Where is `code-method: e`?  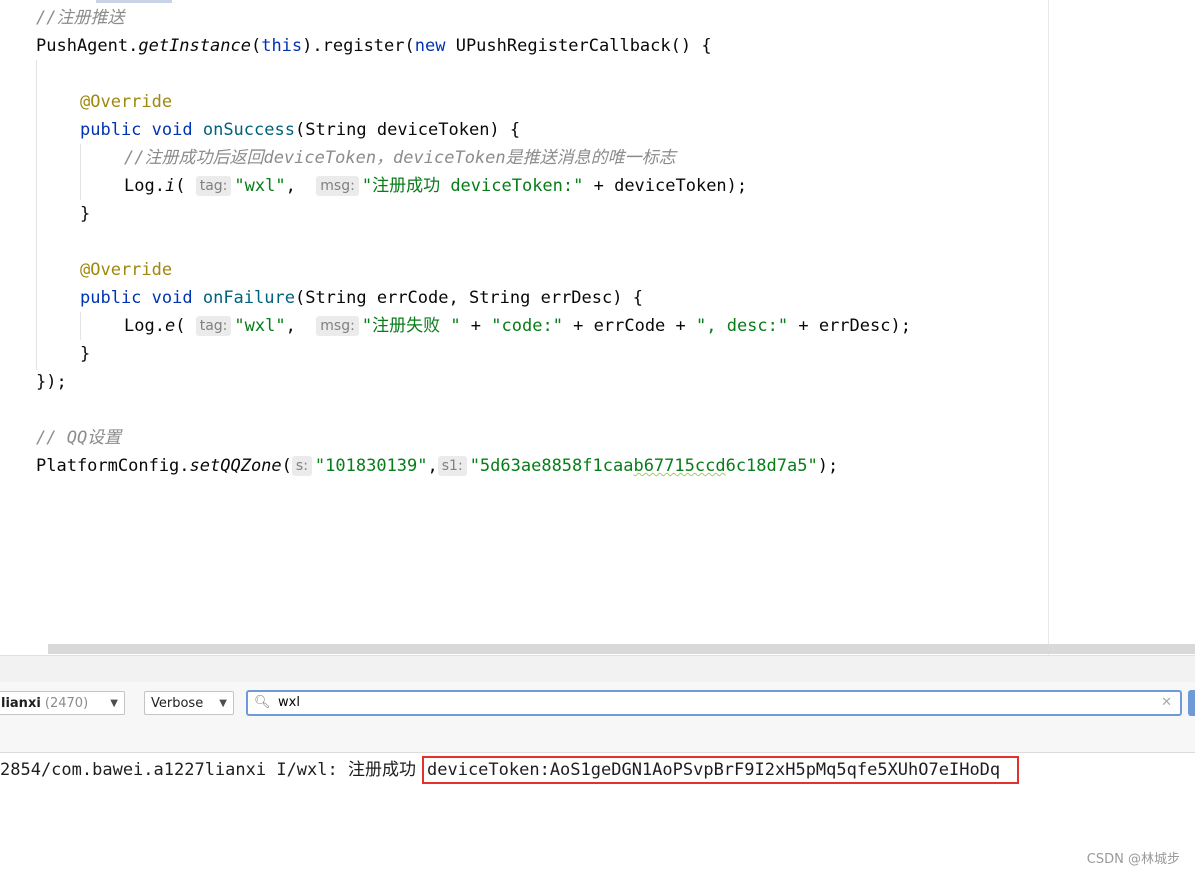 code-method: e is located at coordinates (170, 326).